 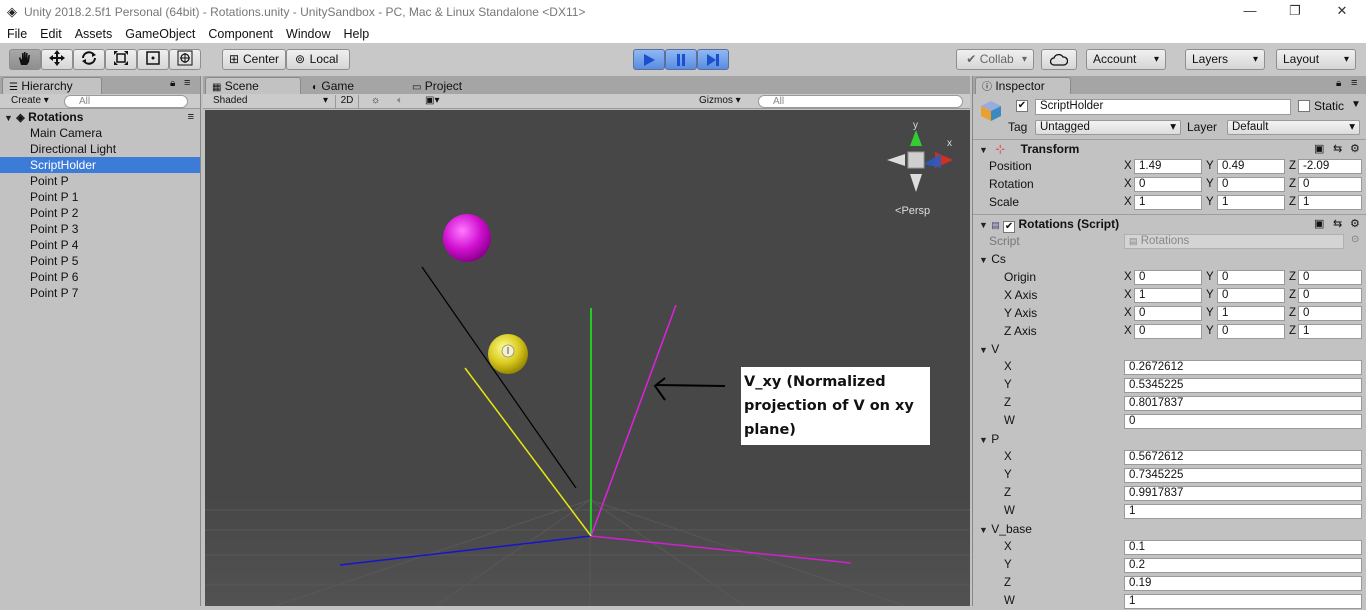 What do you see at coordinates (1243, 601) in the screenshot?
I see `vbase-w-field: 1` at bounding box center [1243, 601].